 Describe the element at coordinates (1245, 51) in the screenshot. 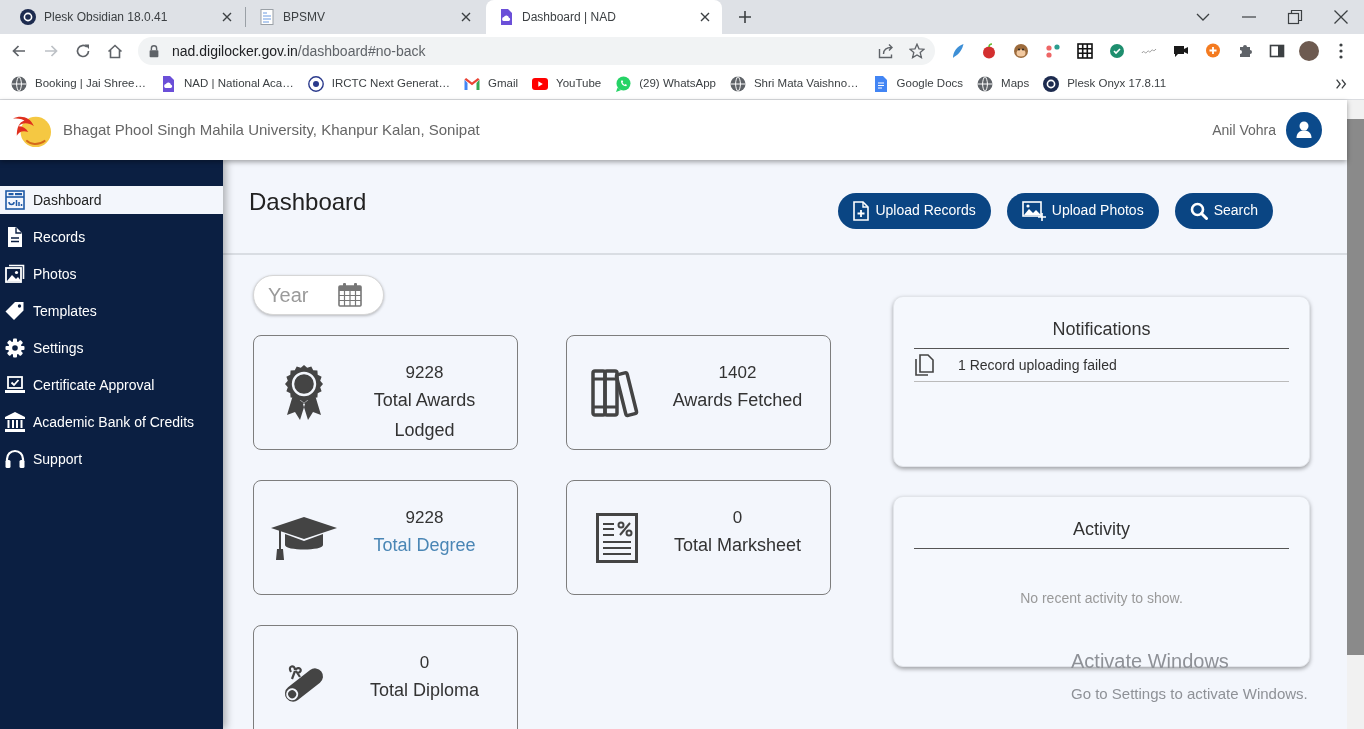

I see `extensions-icon` at that location.